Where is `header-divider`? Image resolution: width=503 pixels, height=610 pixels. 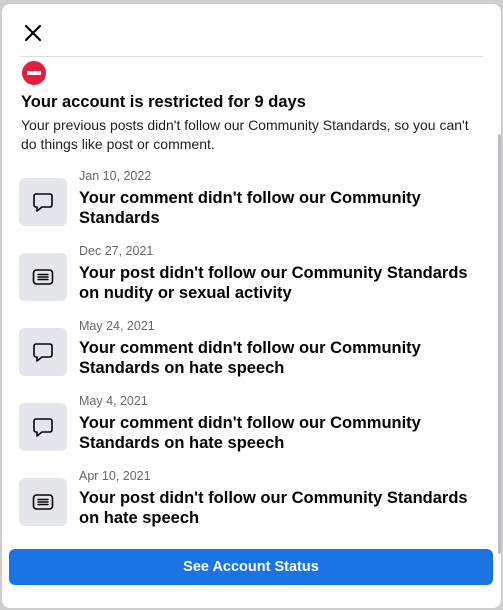
header-divider is located at coordinates (251, 56).